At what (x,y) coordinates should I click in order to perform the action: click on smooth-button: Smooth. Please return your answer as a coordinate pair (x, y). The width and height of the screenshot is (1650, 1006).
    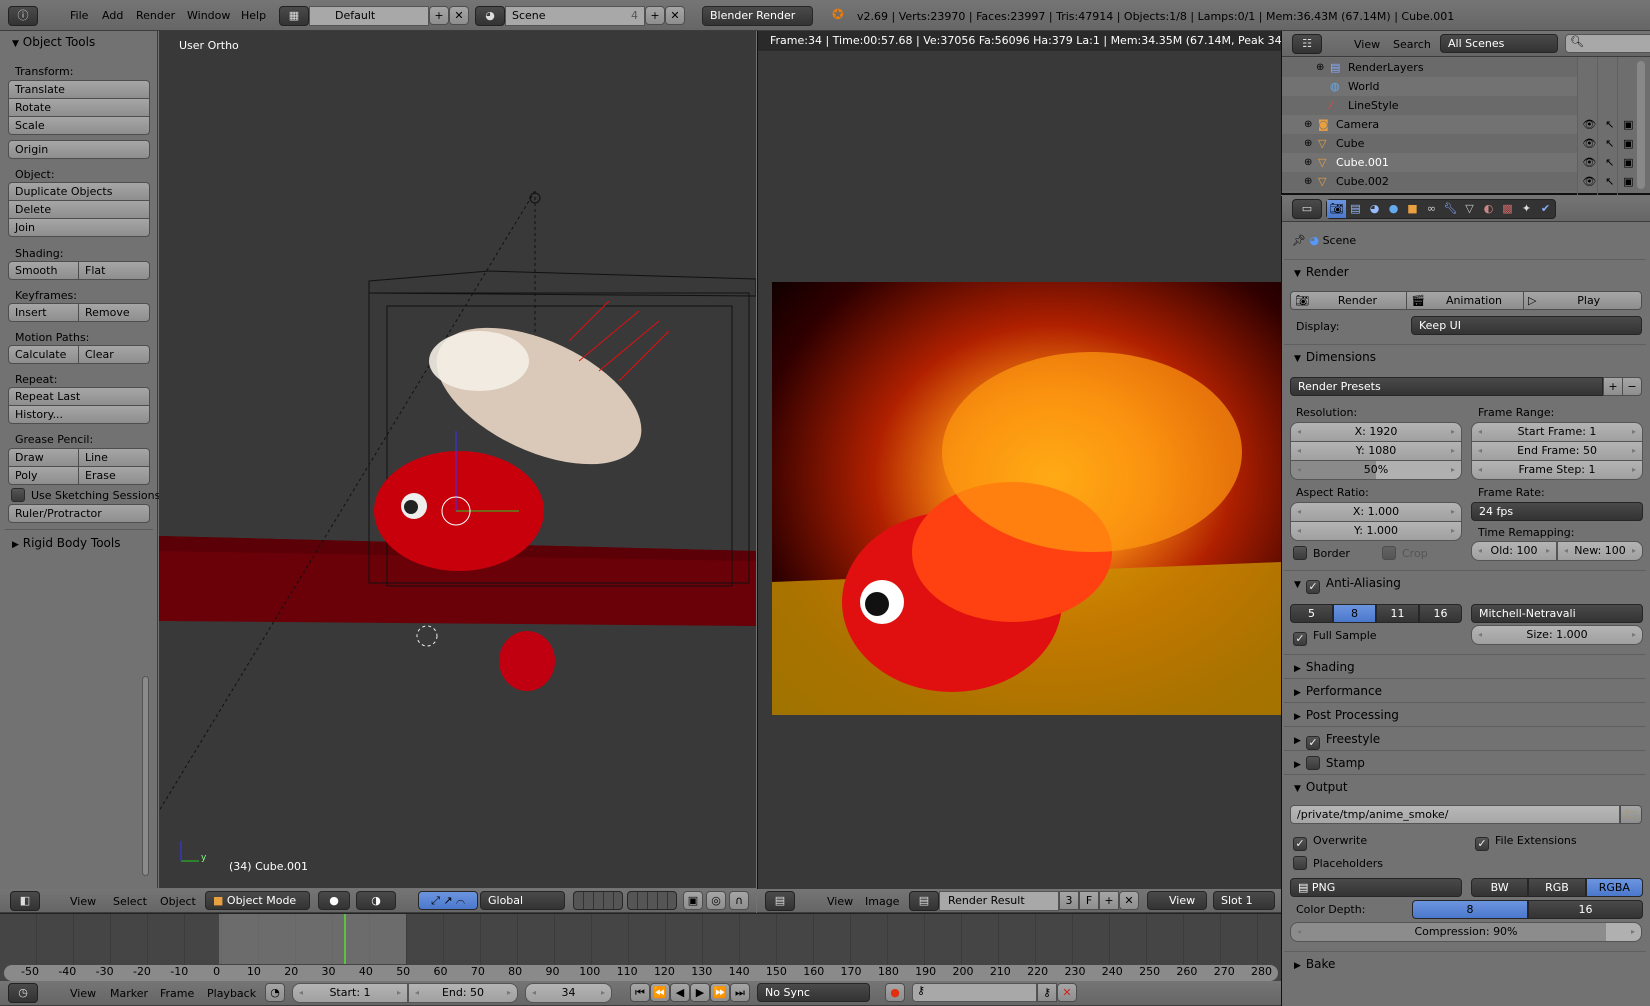
    Looking at the image, I should click on (43, 270).